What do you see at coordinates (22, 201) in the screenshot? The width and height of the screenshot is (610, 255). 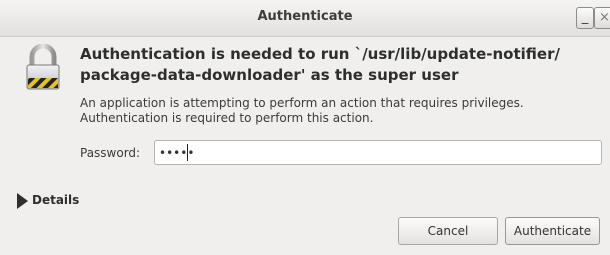 I see `expander-arrow-icon` at bounding box center [22, 201].